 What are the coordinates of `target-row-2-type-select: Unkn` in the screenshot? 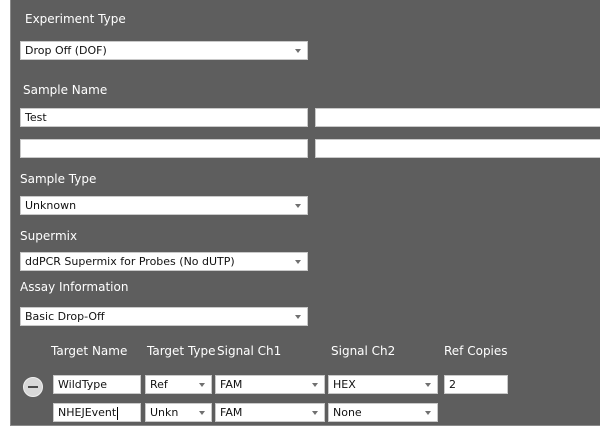 It's located at (178, 412).